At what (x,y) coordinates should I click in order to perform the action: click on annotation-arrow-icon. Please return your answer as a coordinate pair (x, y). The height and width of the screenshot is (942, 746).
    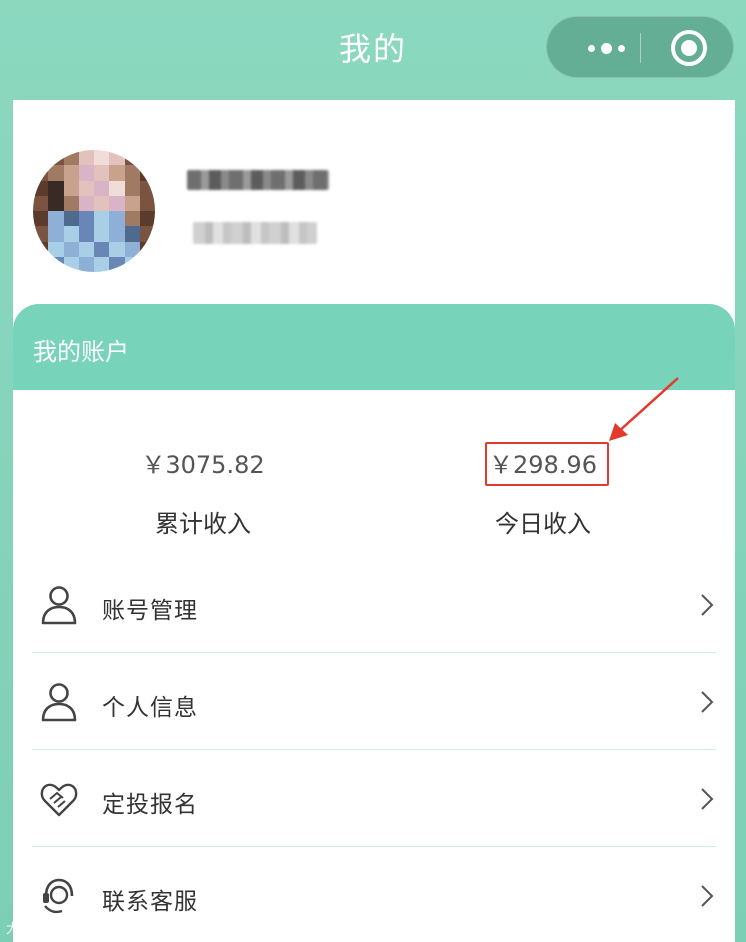
    Looking at the image, I should click on (644, 409).